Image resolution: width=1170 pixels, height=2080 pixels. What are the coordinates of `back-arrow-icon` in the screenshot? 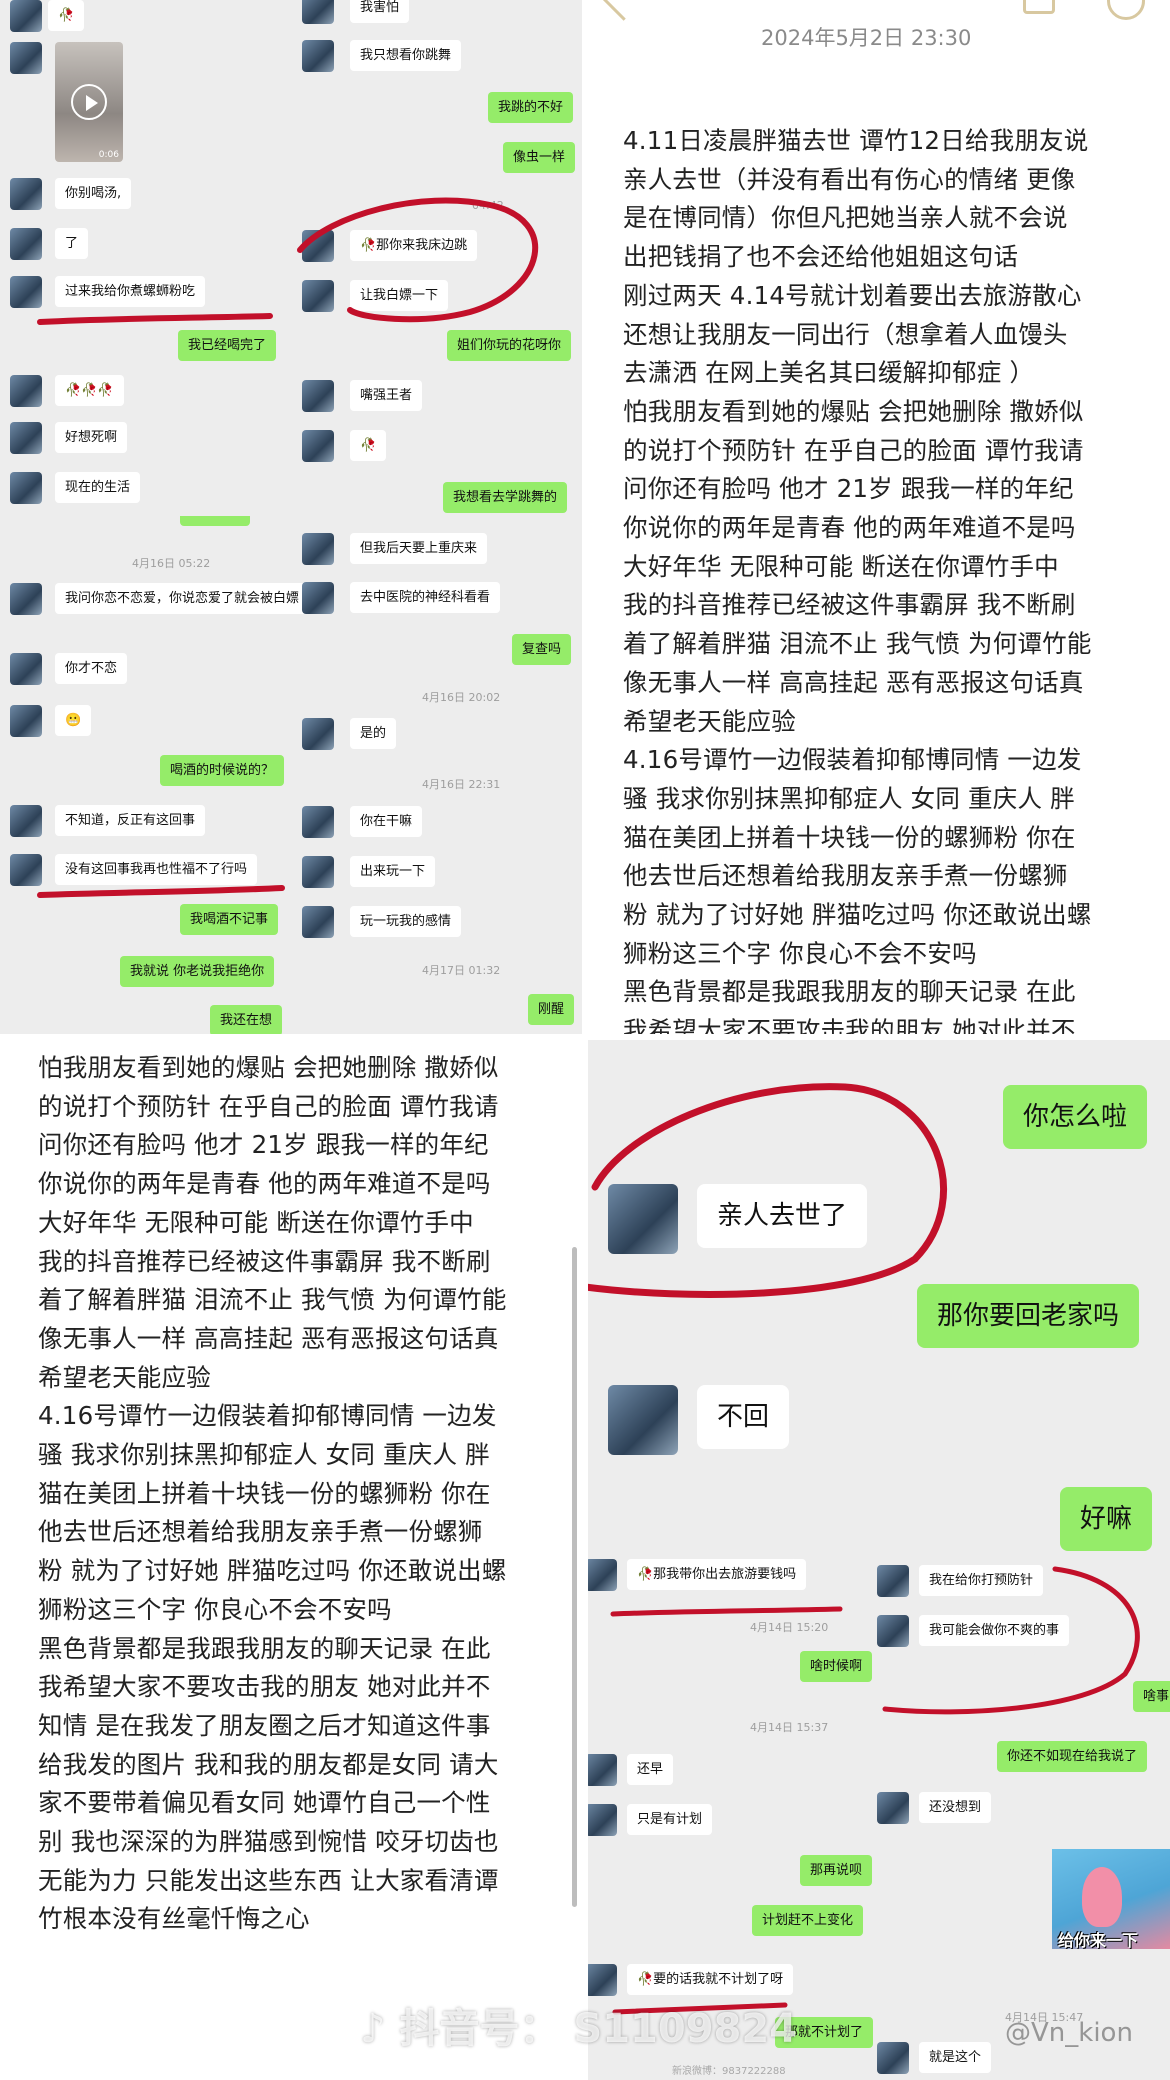 It's located at (621, 10).